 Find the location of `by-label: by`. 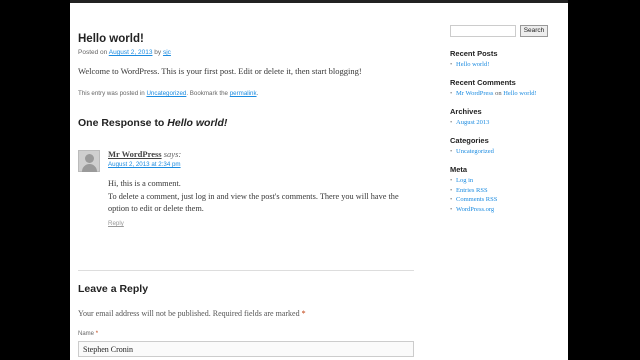

by-label: by is located at coordinates (158, 52).